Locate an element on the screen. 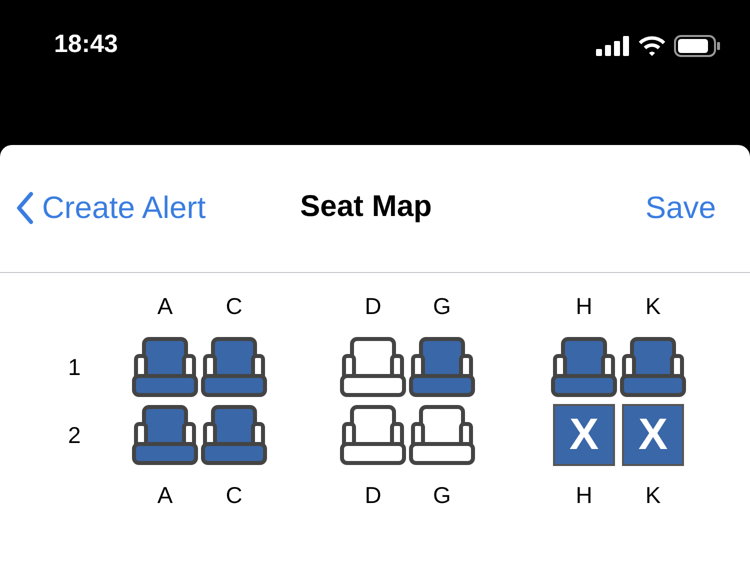  page-title: Seat Map is located at coordinates (366, 207).